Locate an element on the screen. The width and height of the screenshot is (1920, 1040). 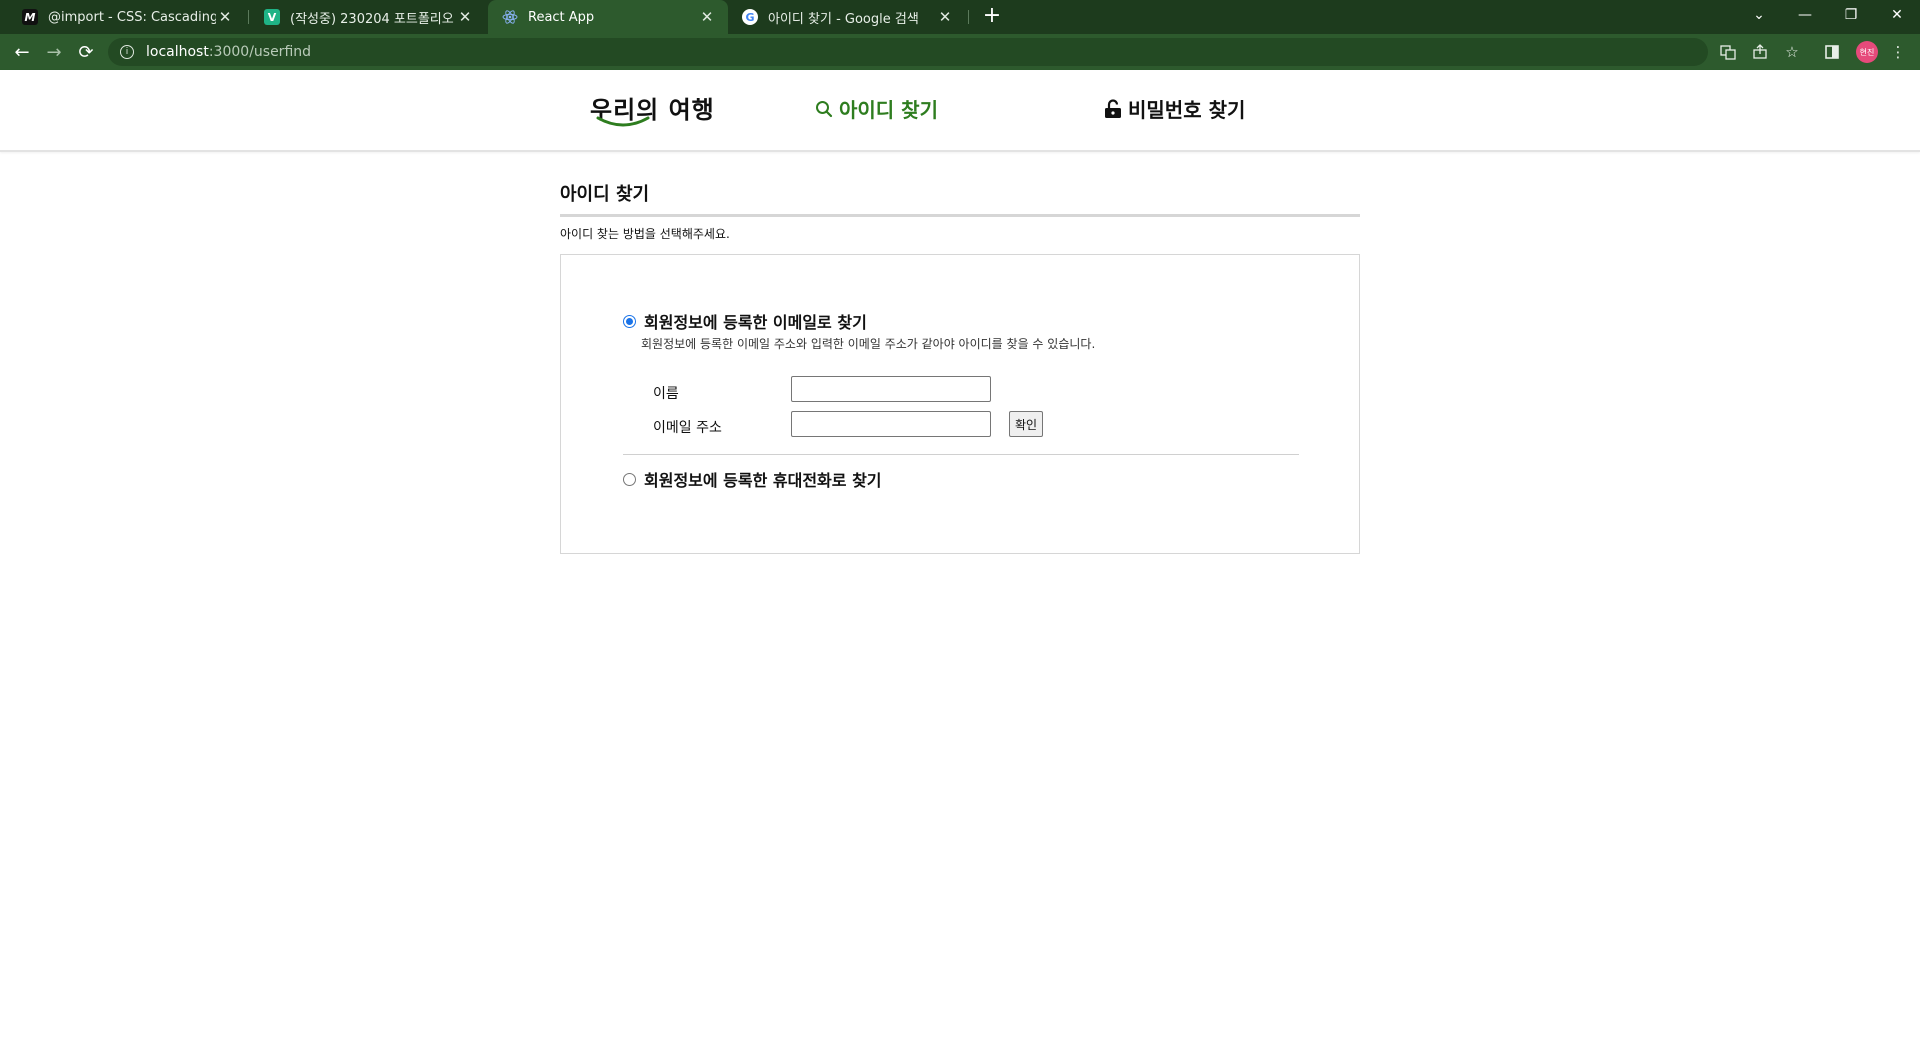
menu-kebab-icon: ⋮ is located at coordinates (1898, 52).